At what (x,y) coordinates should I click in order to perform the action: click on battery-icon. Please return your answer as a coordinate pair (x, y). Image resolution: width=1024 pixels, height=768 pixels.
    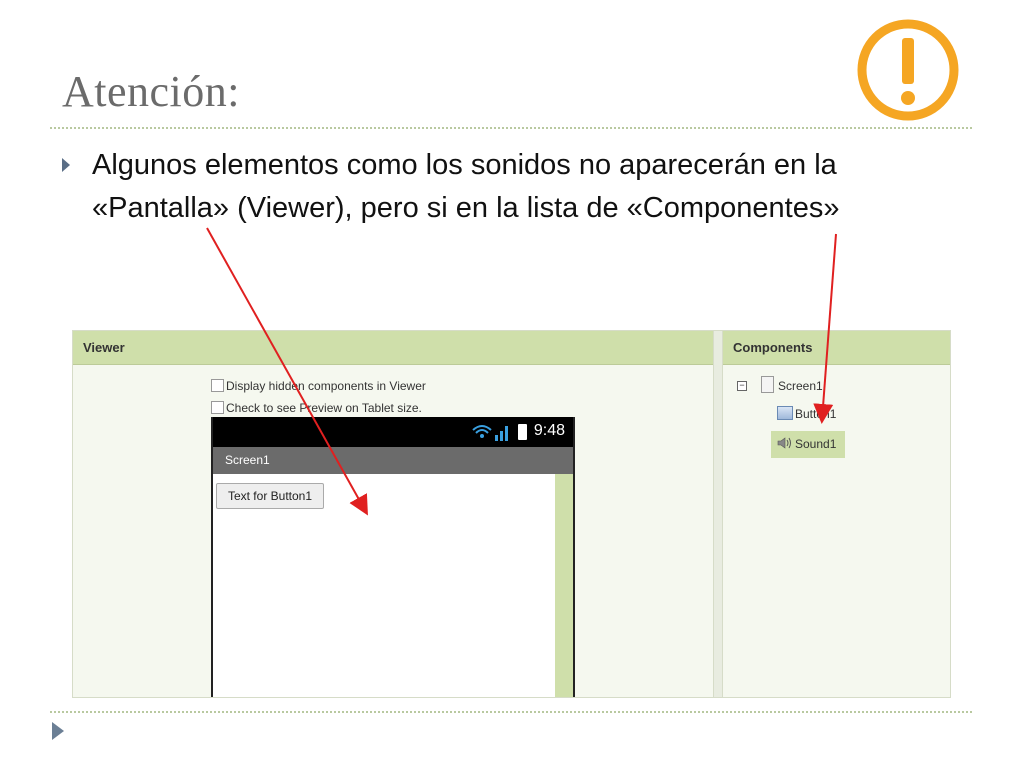
    Looking at the image, I should click on (522, 432).